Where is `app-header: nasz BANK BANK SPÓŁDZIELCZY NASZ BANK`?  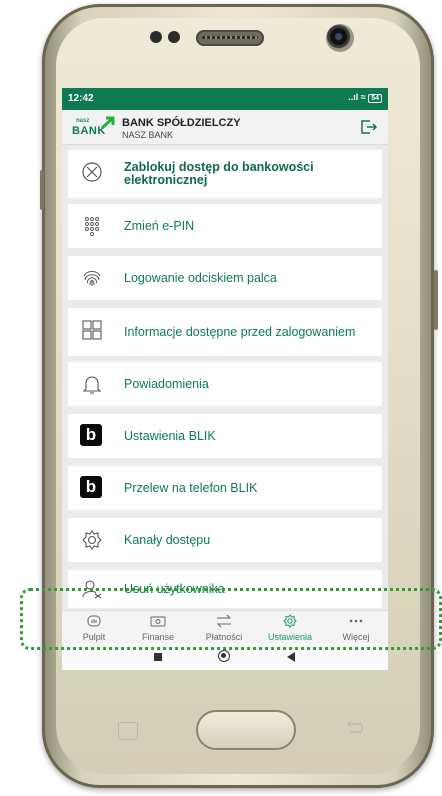 app-header: nasz BANK BANK SPÓŁDZIELCZY NASZ BANK is located at coordinates (225, 127).